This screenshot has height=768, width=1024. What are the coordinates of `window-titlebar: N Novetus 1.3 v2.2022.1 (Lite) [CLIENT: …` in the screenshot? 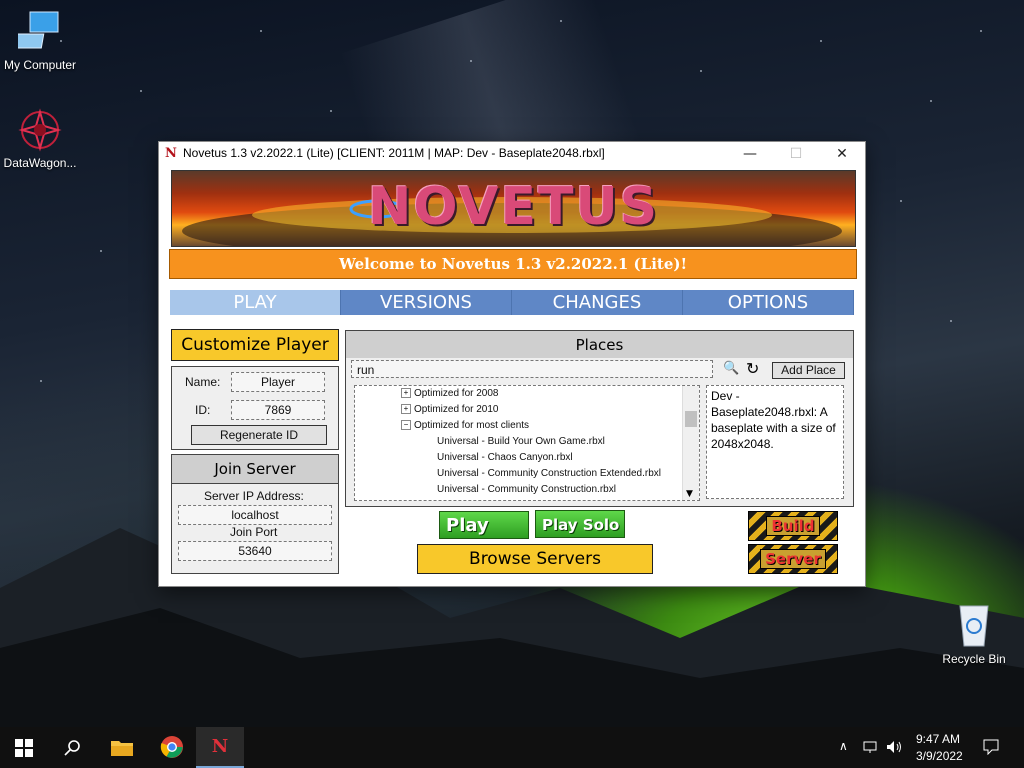 It's located at (512, 154).